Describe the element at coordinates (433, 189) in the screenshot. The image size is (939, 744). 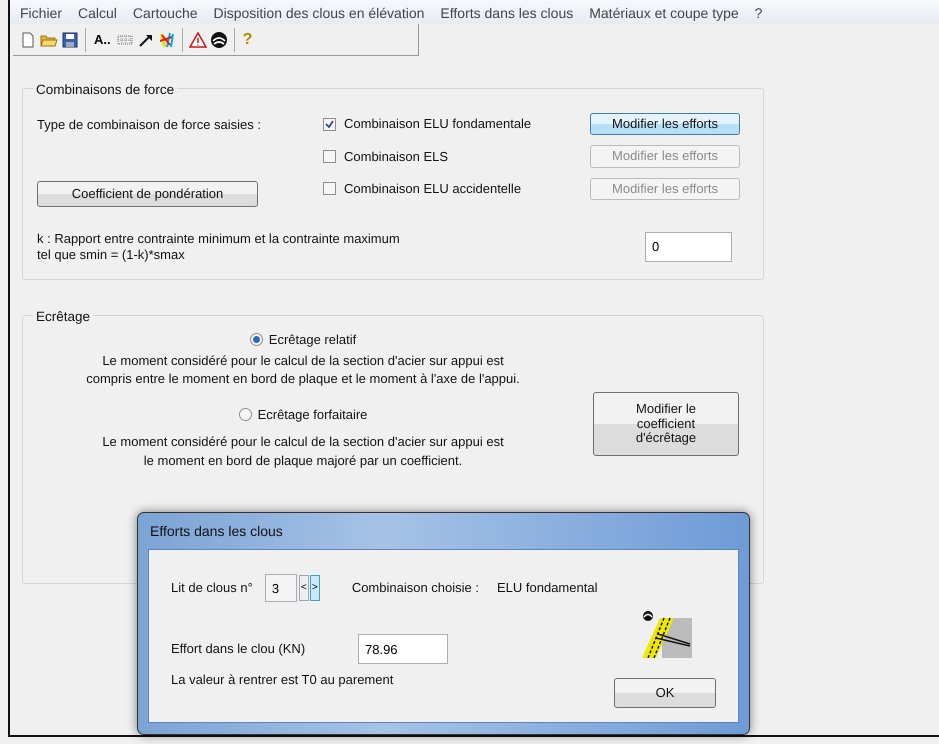
I see `checkbox-label: Combinaison ELU accidentelle` at that location.